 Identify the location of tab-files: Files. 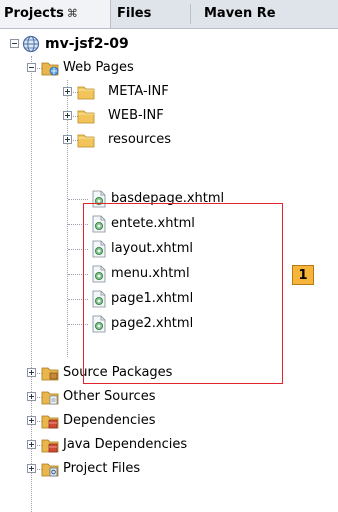
(153, 14).